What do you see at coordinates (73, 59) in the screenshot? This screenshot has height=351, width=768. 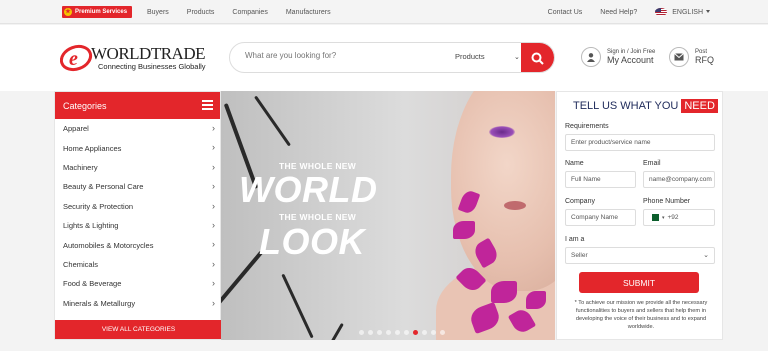 I see `svg-text: e` at bounding box center [73, 59].